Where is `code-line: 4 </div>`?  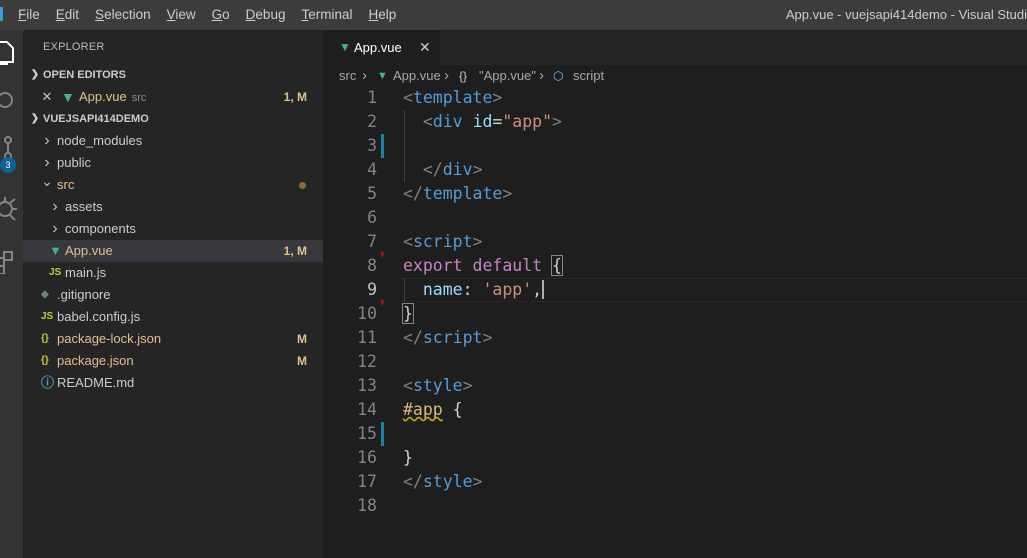
code-line: 4 </div> is located at coordinates (675, 170).